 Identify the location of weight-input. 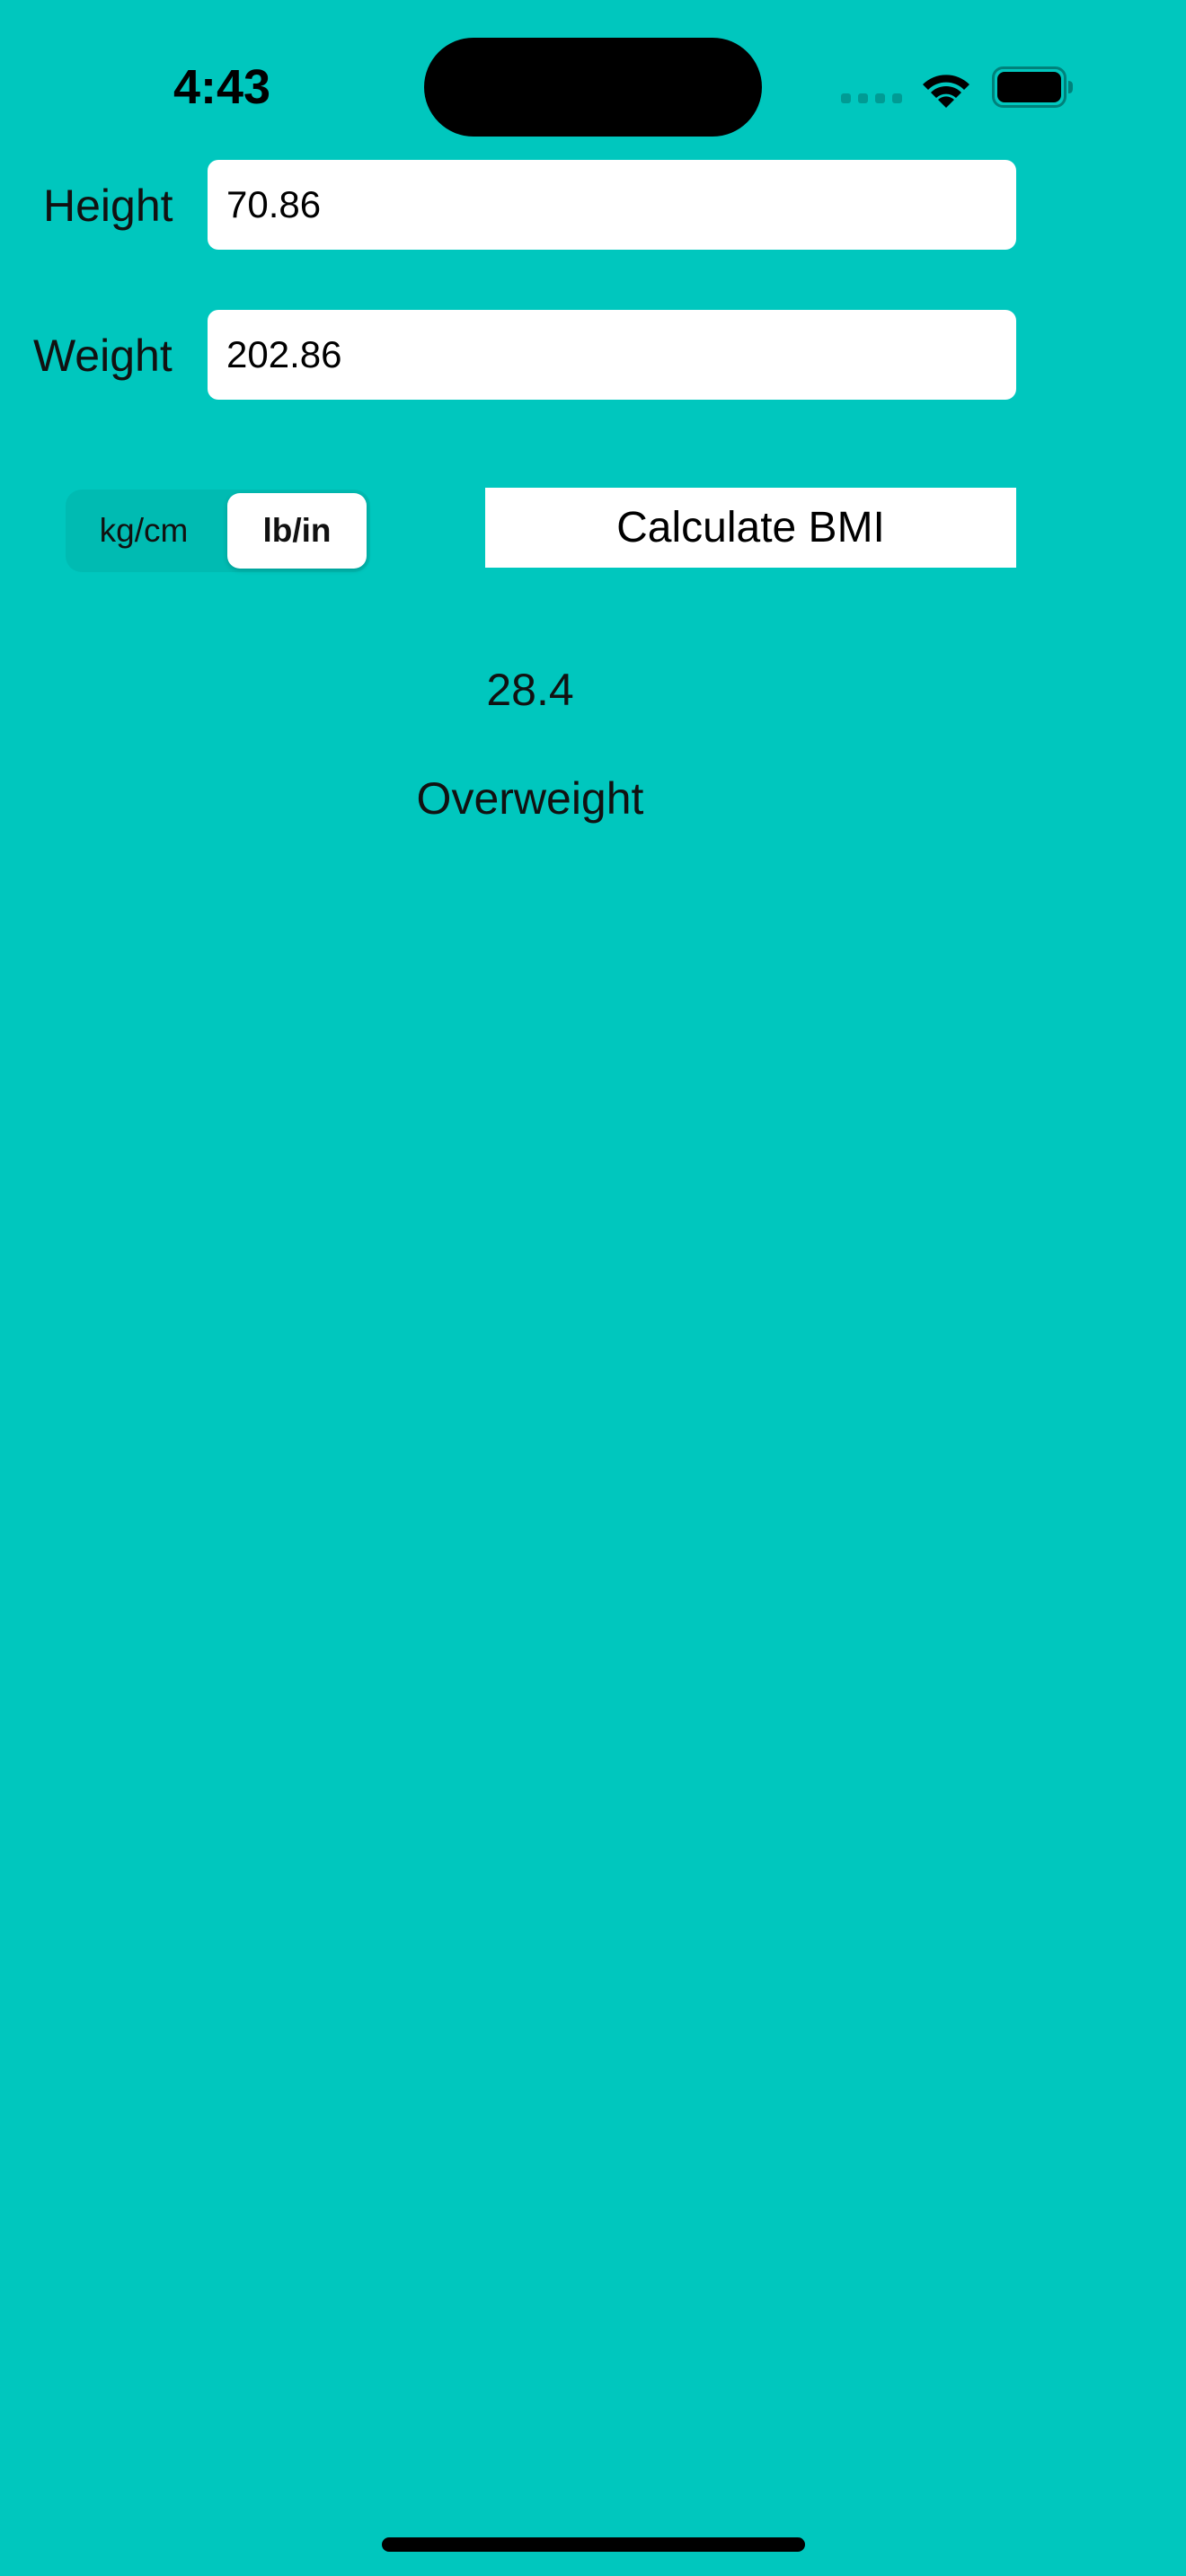
(612, 355).